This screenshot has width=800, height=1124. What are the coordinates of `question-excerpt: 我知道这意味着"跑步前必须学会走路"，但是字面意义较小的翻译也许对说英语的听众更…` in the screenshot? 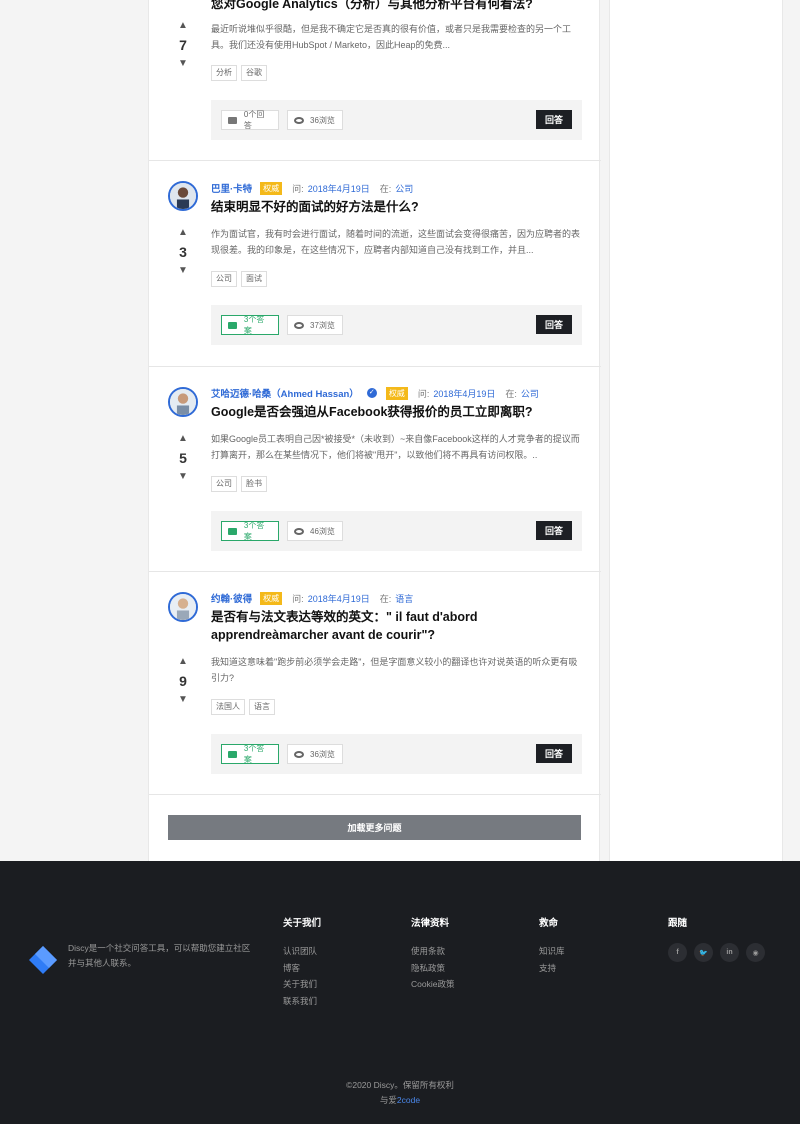 It's located at (394, 670).